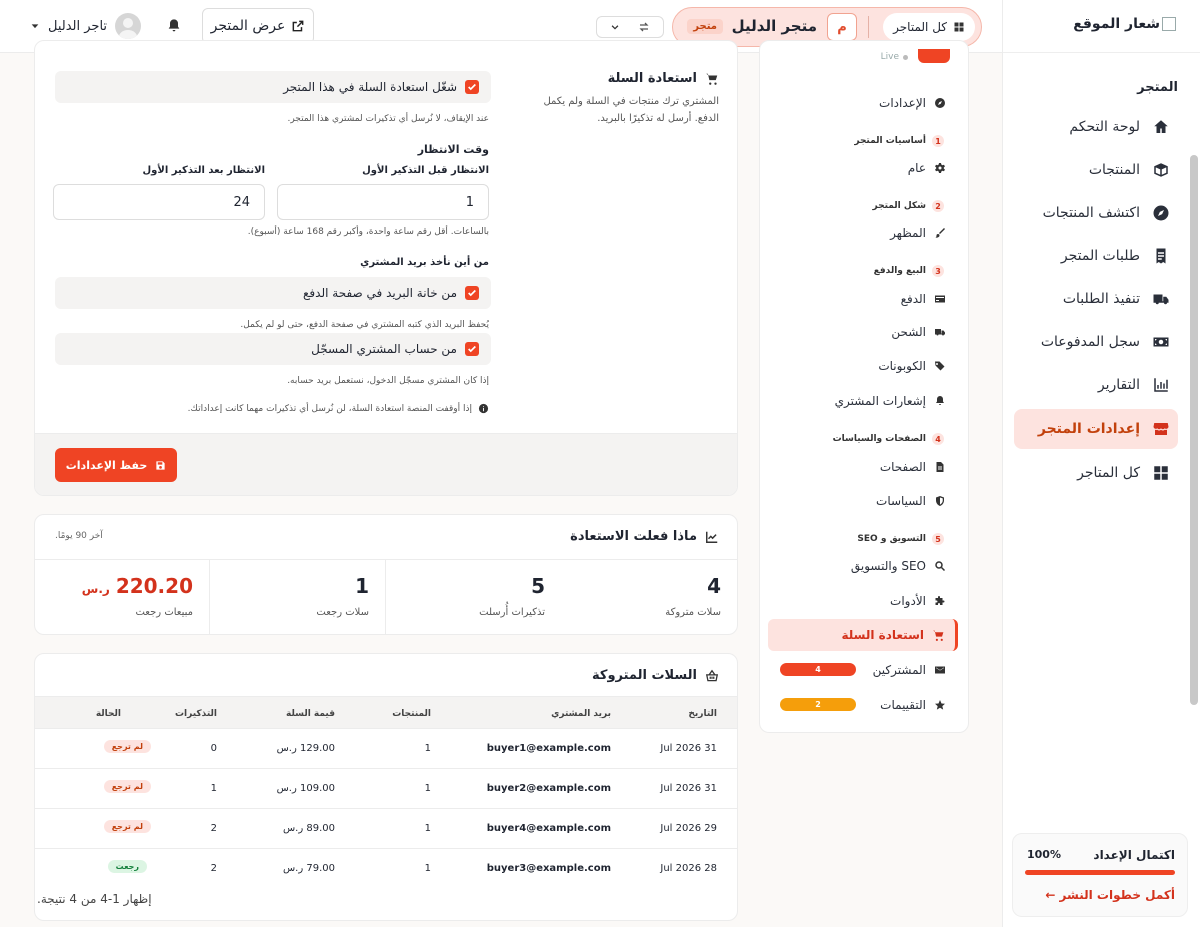  What do you see at coordinates (273, 349) in the screenshot?
I see `account-email-checkbox-row: من حساب المشتري المسجّل` at bounding box center [273, 349].